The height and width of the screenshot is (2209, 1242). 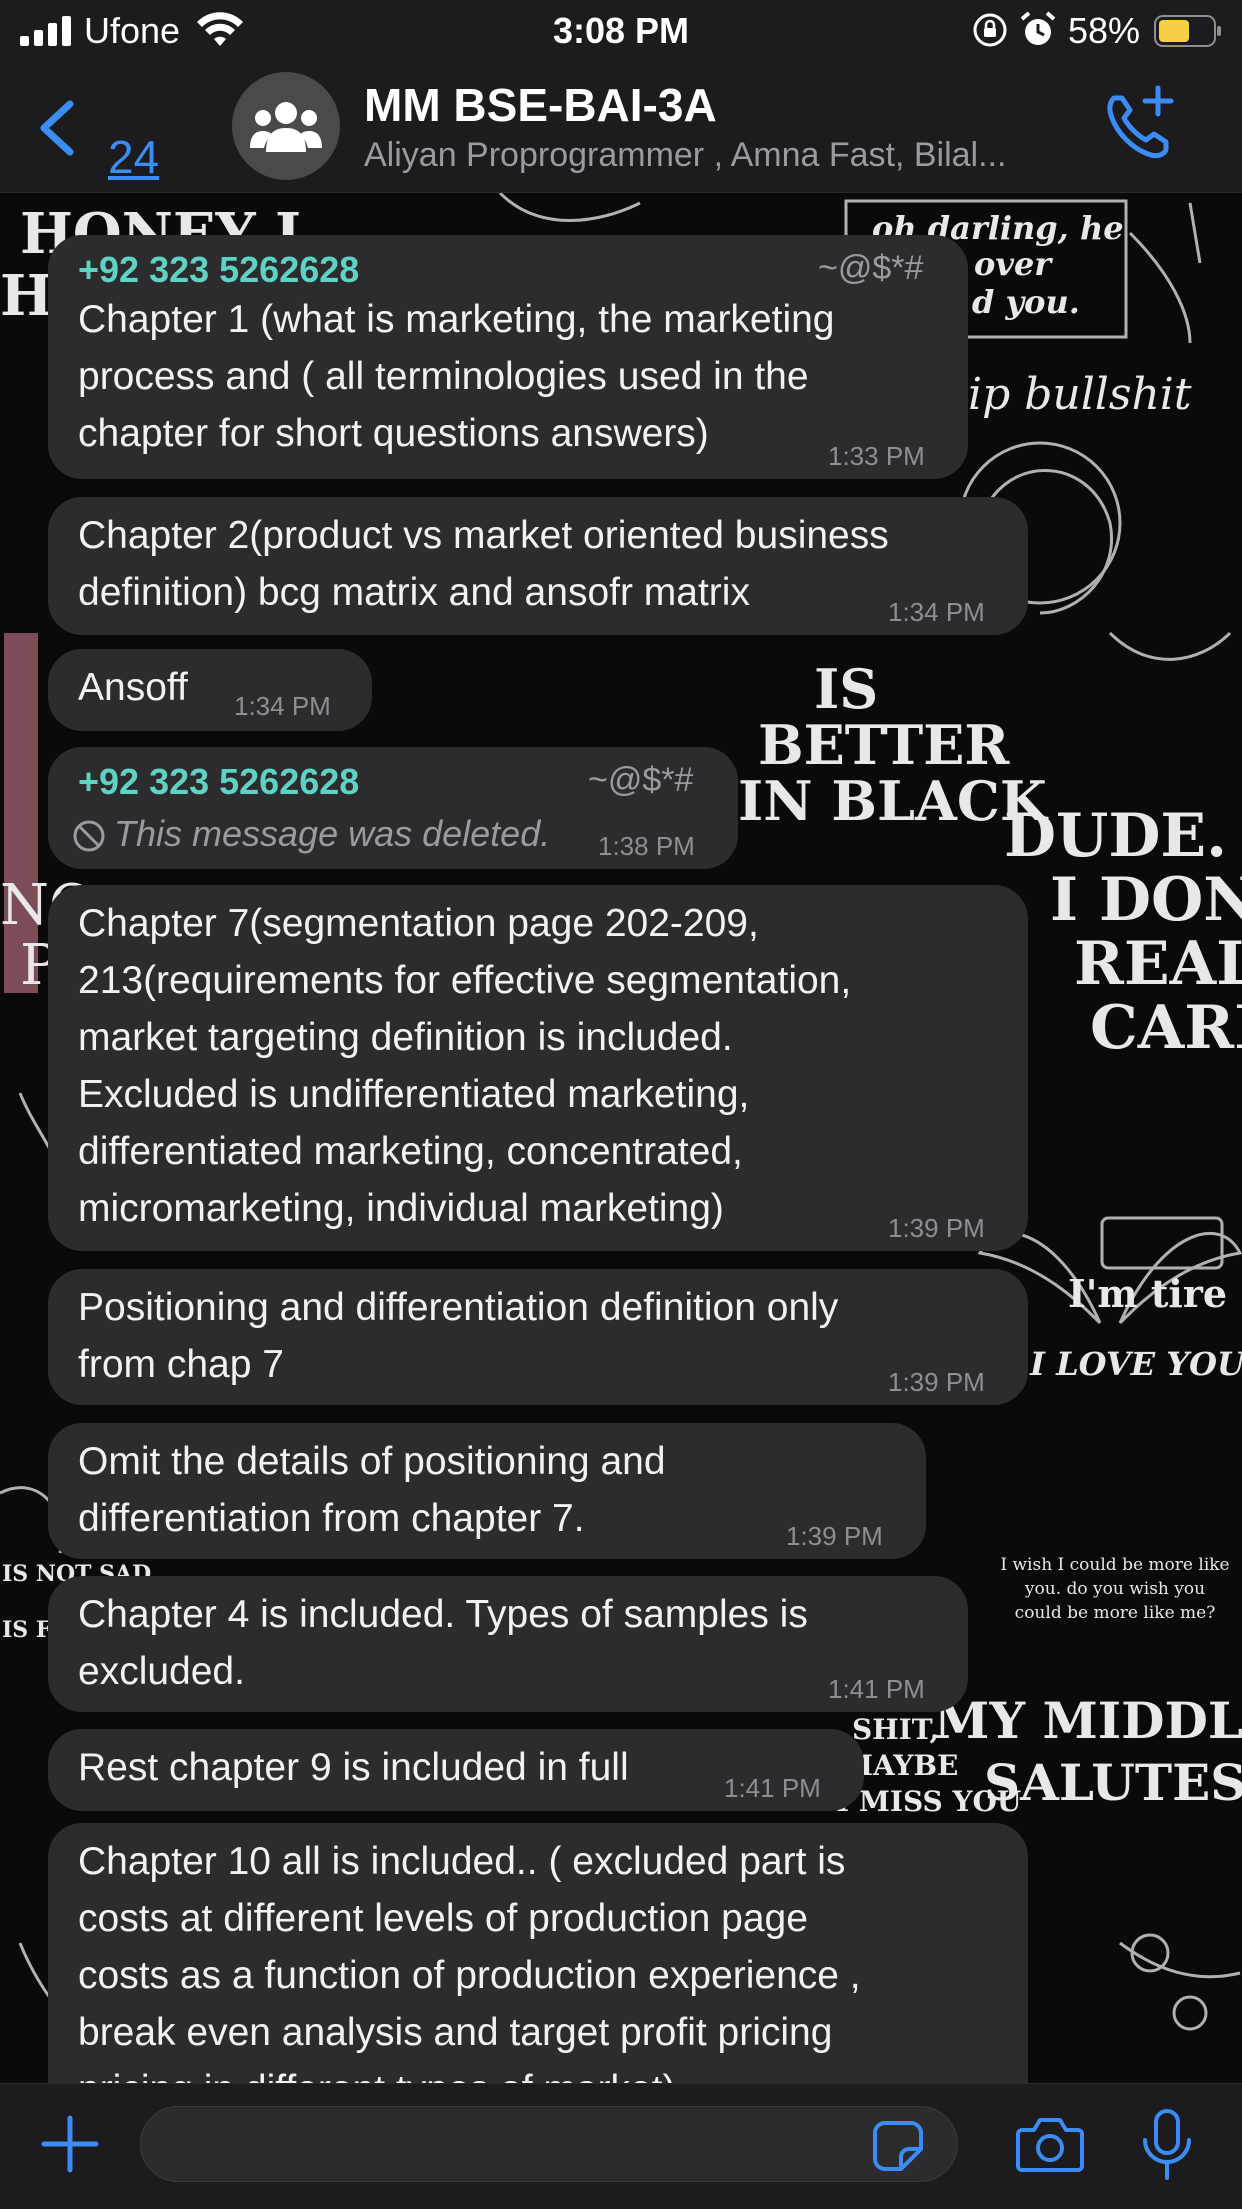 I want to click on message-text: Ansoff, so click(x=133, y=687).